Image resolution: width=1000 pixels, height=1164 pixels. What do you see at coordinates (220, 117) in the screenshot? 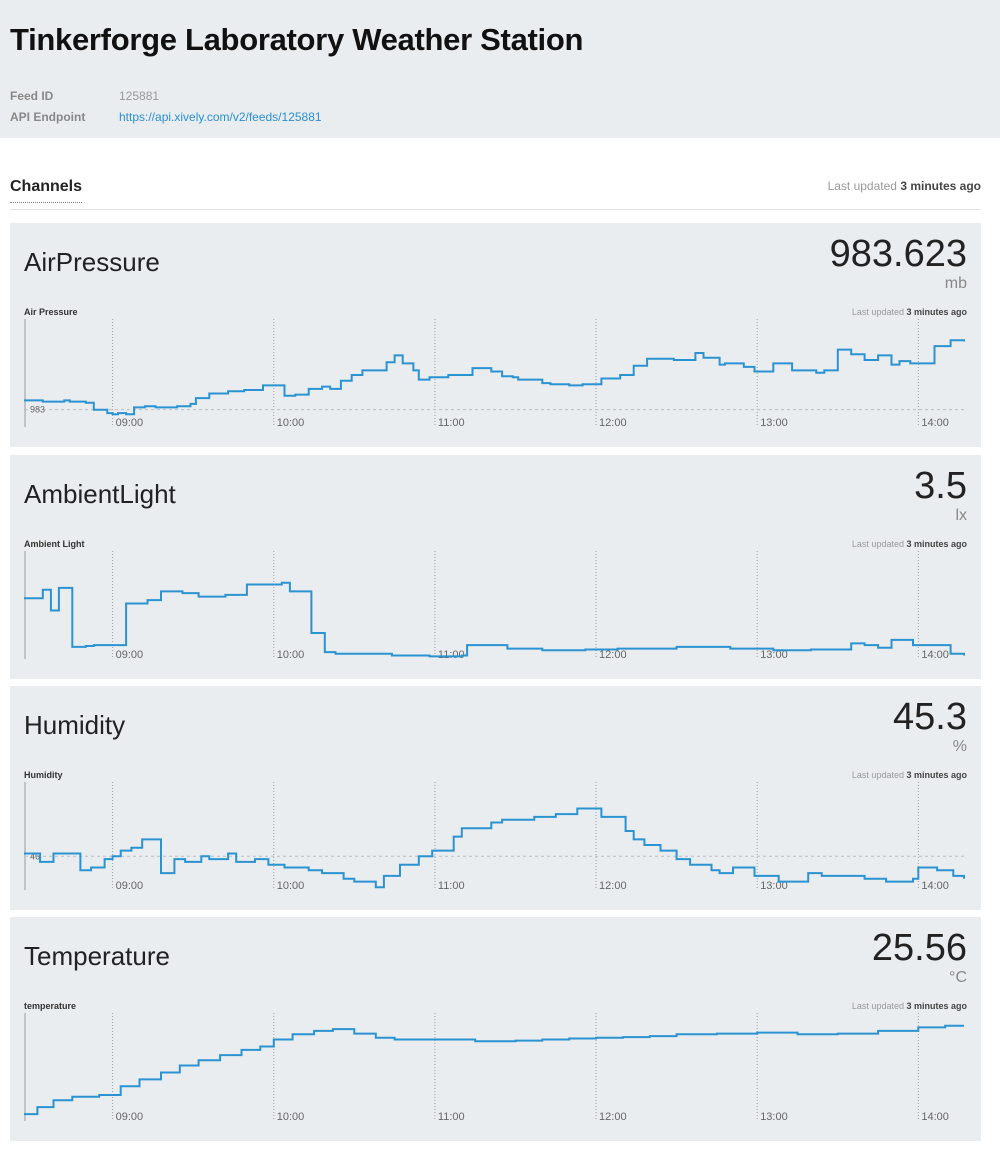
I see `api-endpoint-link: https://api.xively.com/v2/feeds/125881` at bounding box center [220, 117].